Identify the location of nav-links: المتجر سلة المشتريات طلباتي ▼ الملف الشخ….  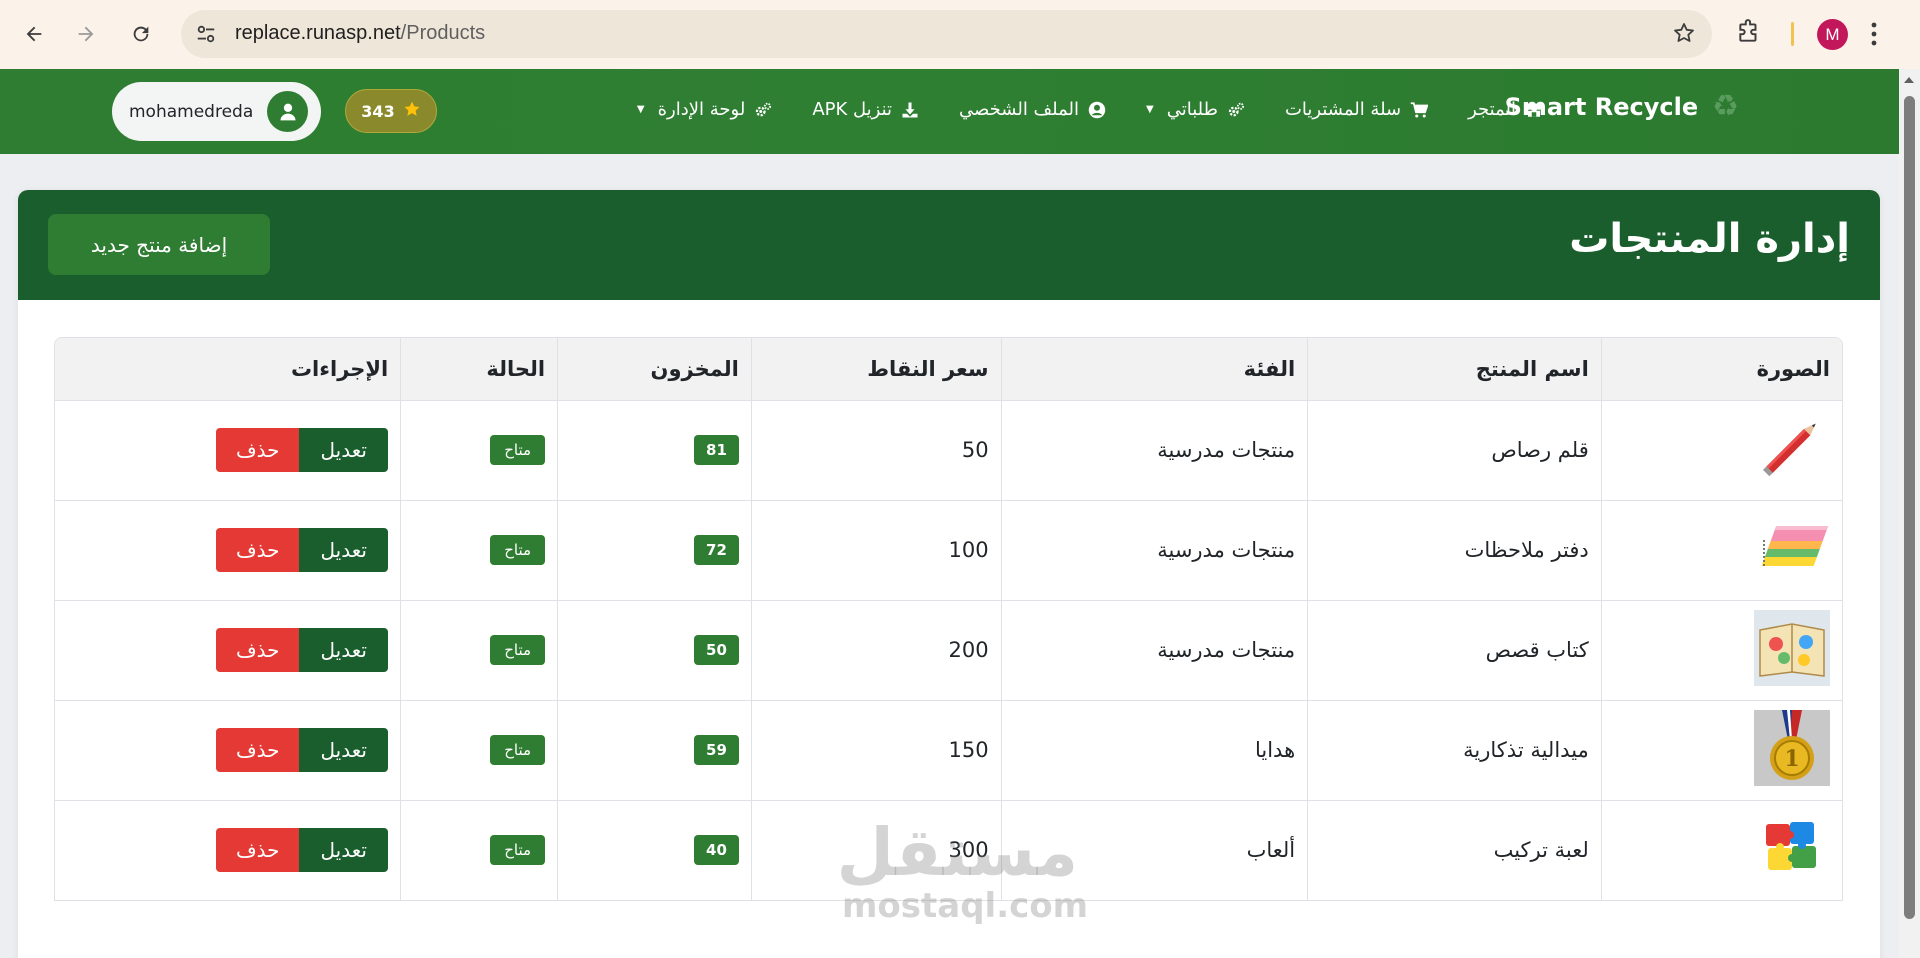
(1090, 109).